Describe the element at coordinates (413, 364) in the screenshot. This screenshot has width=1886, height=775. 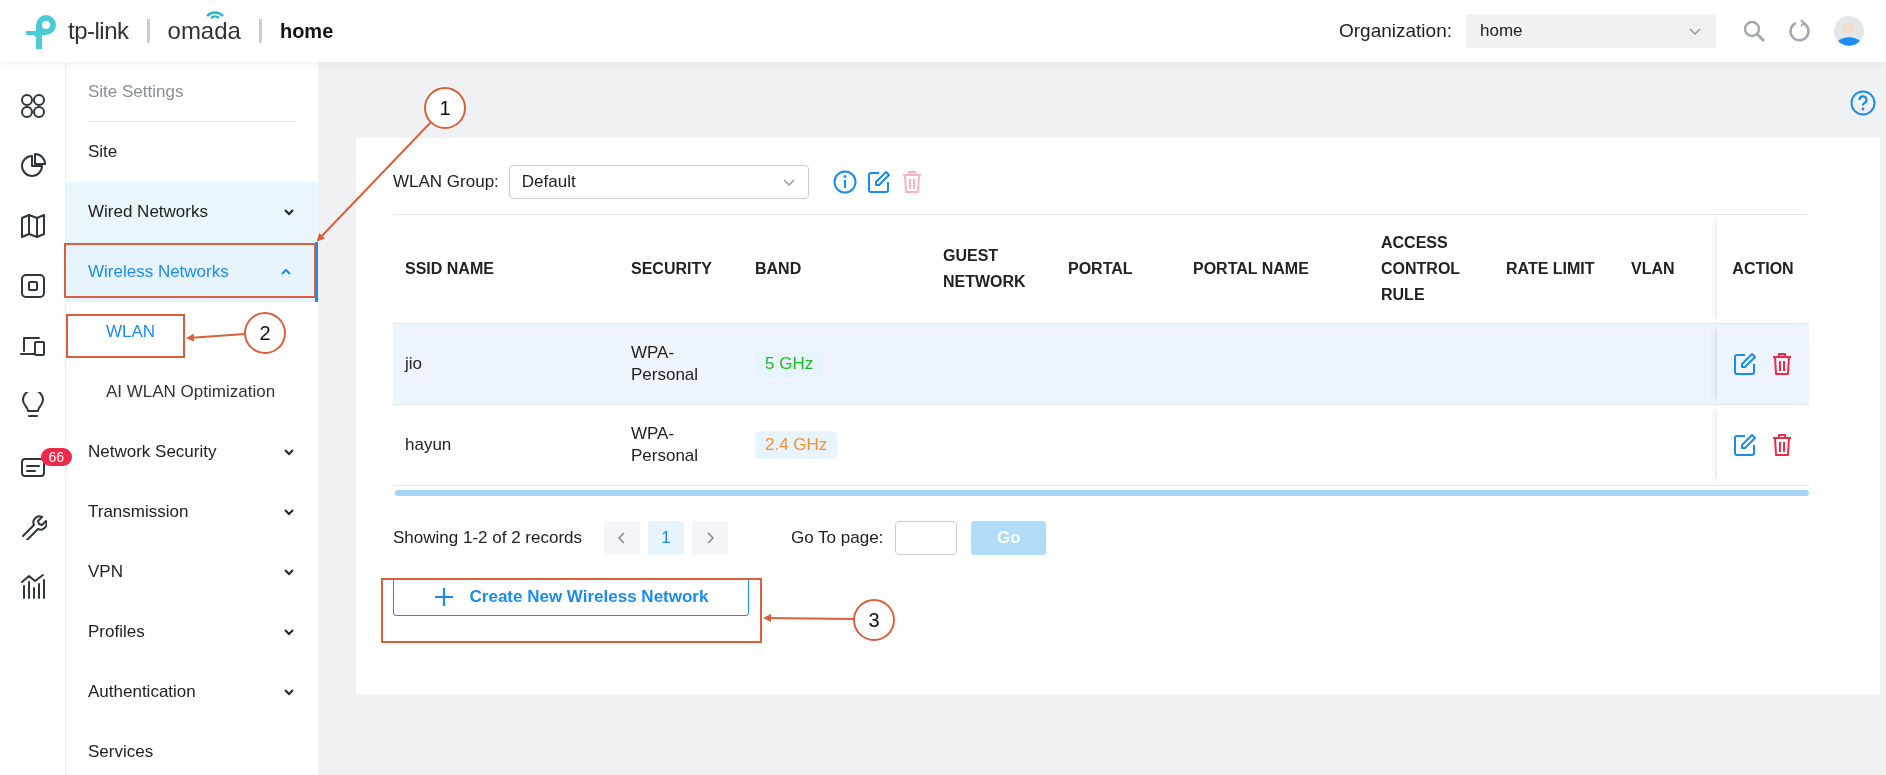
I see `ssid-cell: jio` at that location.